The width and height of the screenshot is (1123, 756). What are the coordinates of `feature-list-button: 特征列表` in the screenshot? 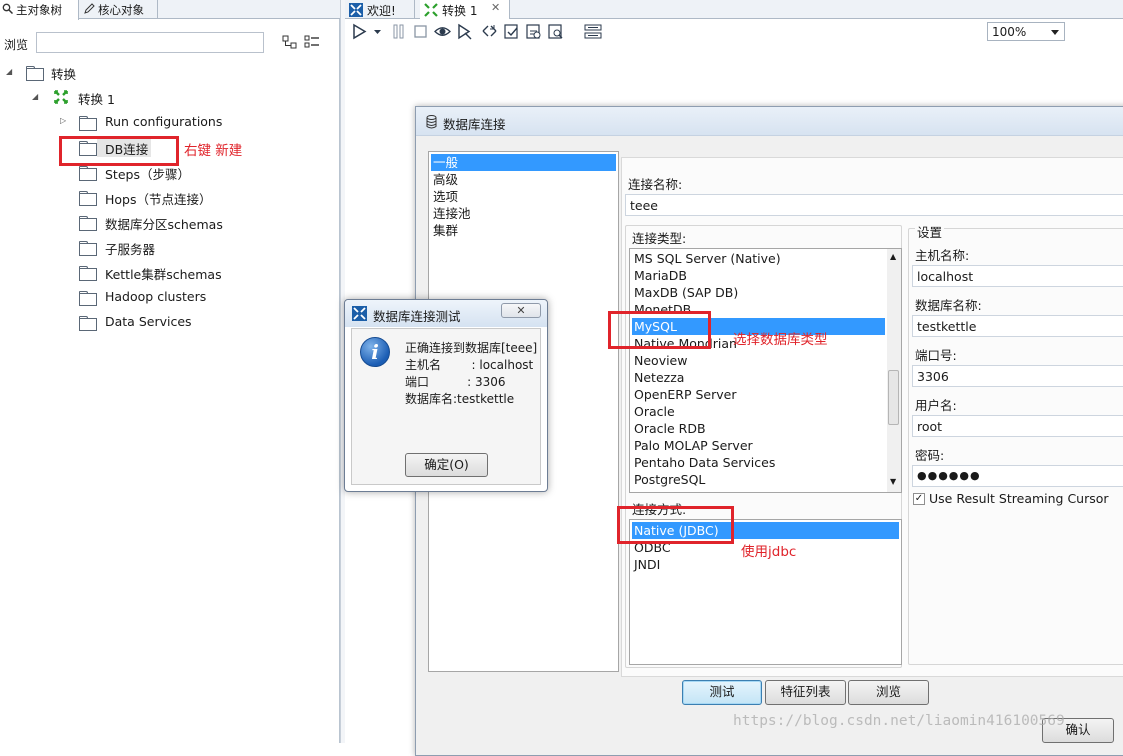 It's located at (805, 692).